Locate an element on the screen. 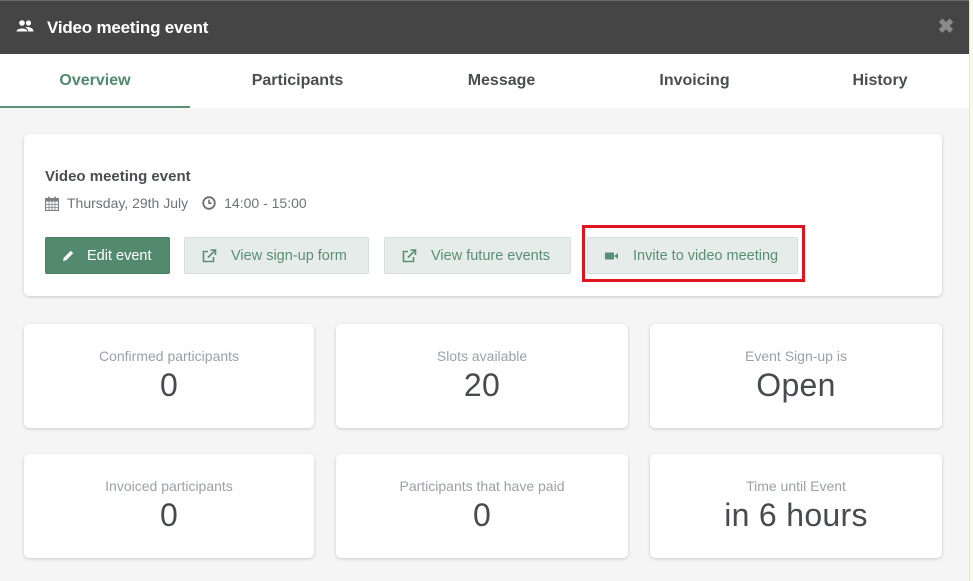 The width and height of the screenshot is (973, 581). people-icon is located at coordinates (25, 26).